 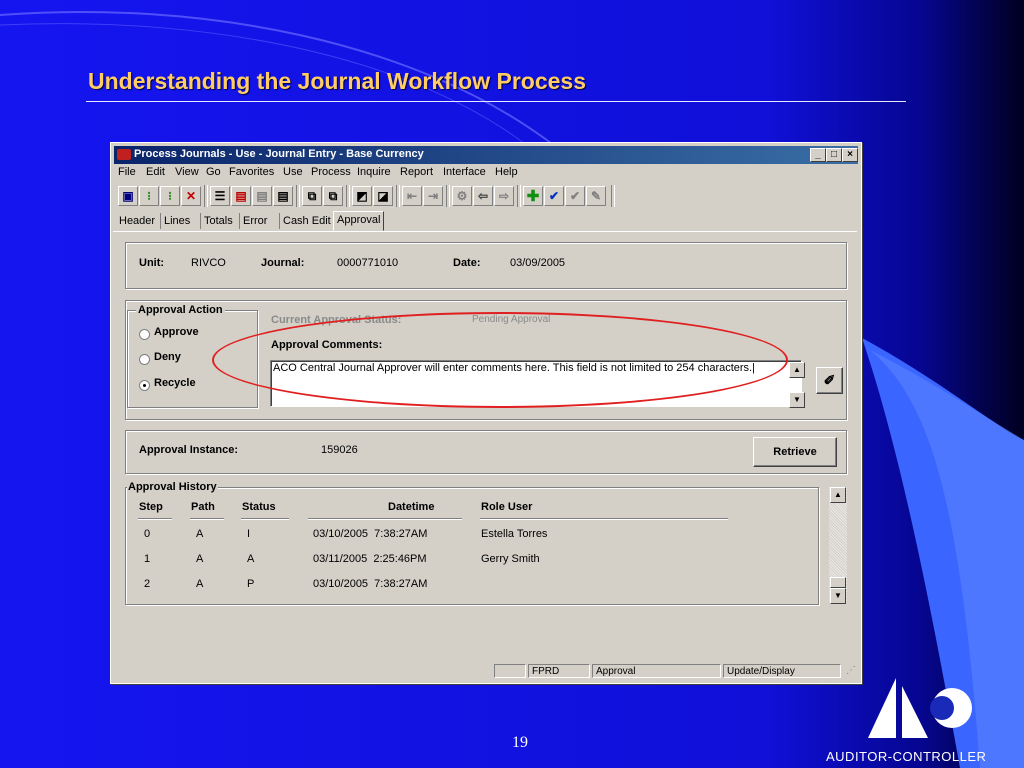 What do you see at coordinates (486, 671) in the screenshot?
I see `status-bar: FPRD Approval Update/Display ⋰` at bounding box center [486, 671].